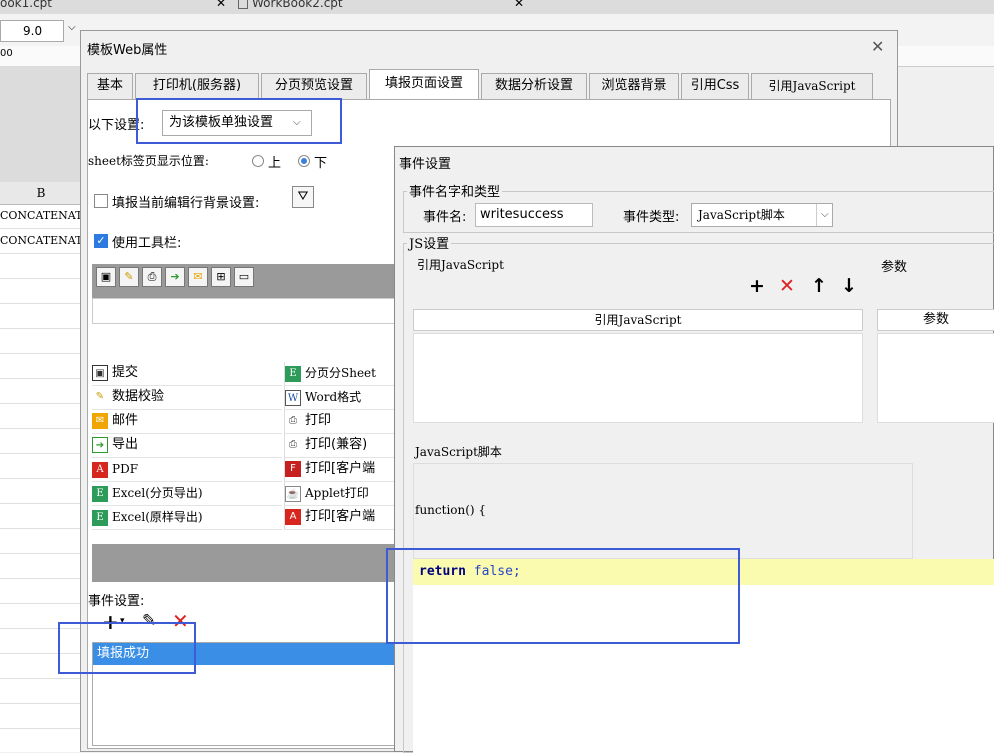 The width and height of the screenshot is (994, 753). What do you see at coordinates (638, 320) in the screenshot?
I see `table-header-ref-js: 引用JavaScript` at bounding box center [638, 320].